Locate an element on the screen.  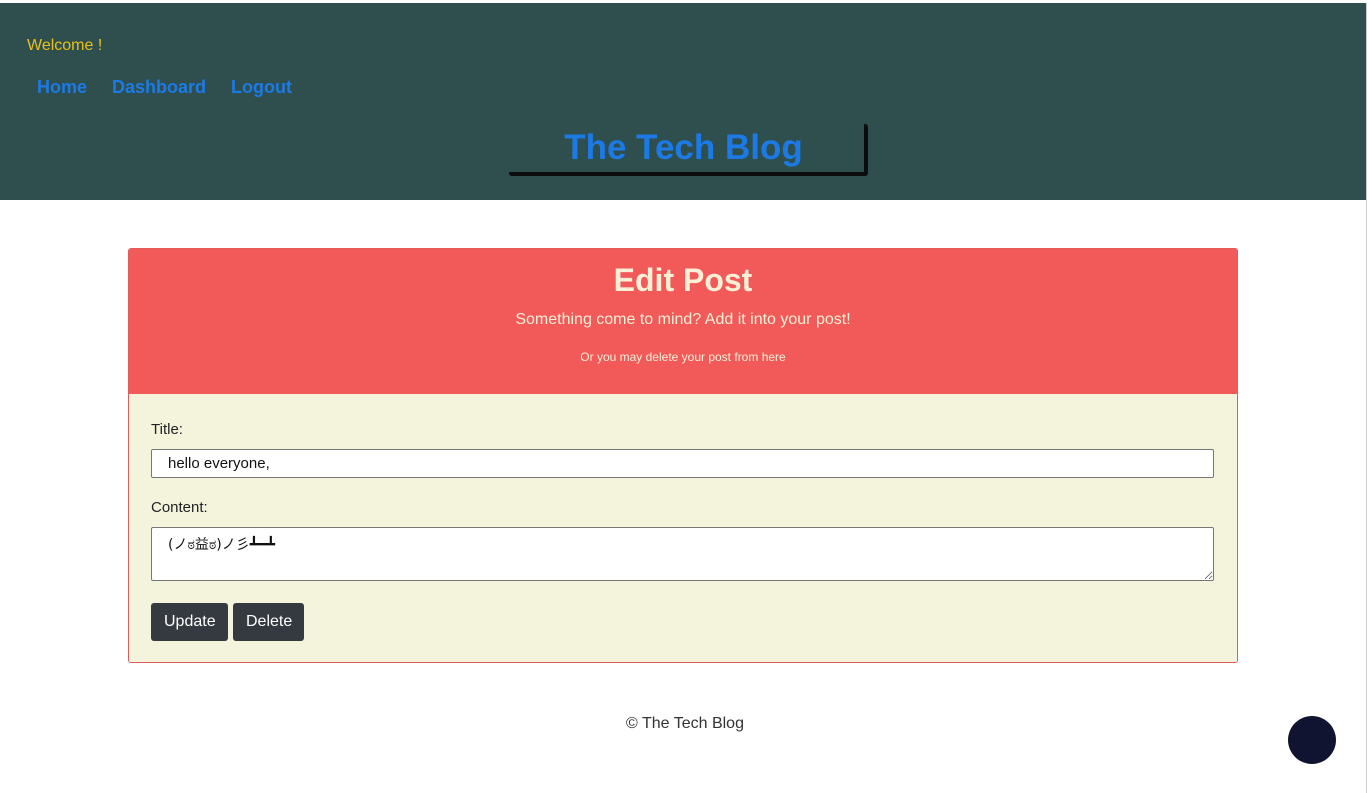
content-textarea: (ノಠ益ಠ)ノ彡┻━┻ is located at coordinates (682, 554).